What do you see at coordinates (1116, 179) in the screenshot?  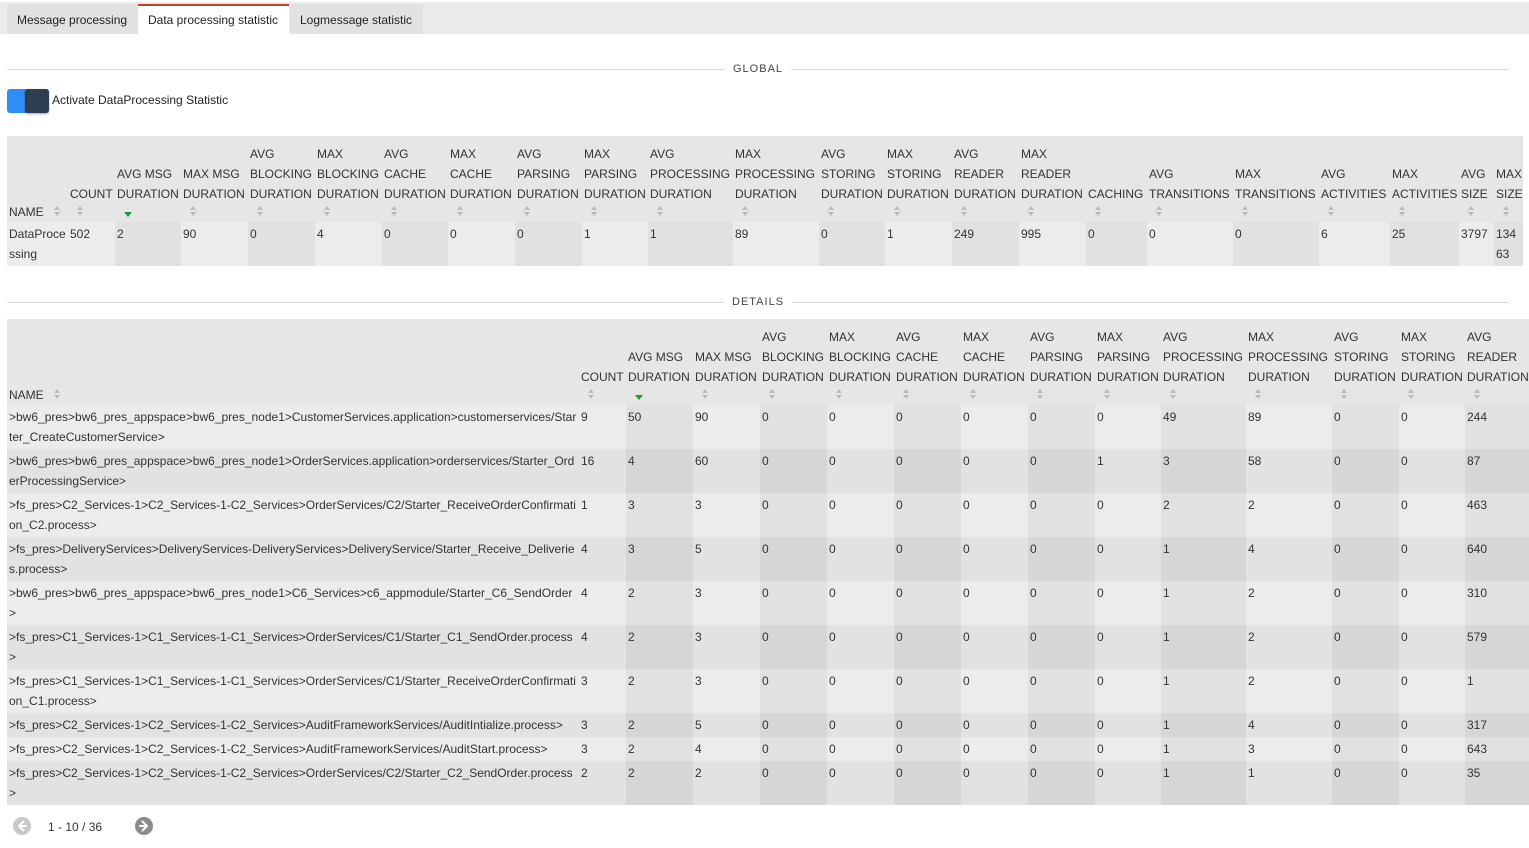 I see `column-header-caching: CACHING` at bounding box center [1116, 179].